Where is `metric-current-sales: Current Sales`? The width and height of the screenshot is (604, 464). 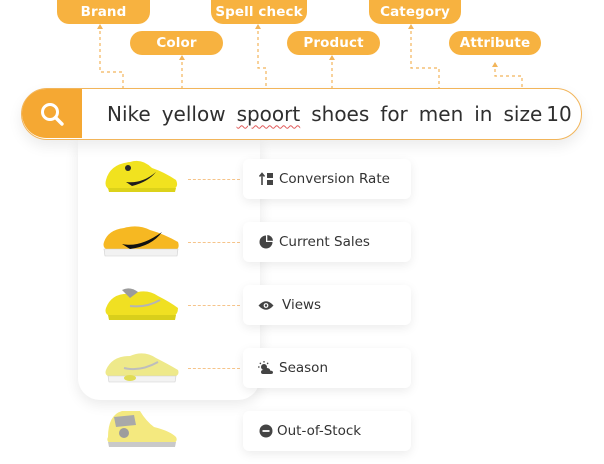 metric-current-sales: Current Sales is located at coordinates (327, 242).